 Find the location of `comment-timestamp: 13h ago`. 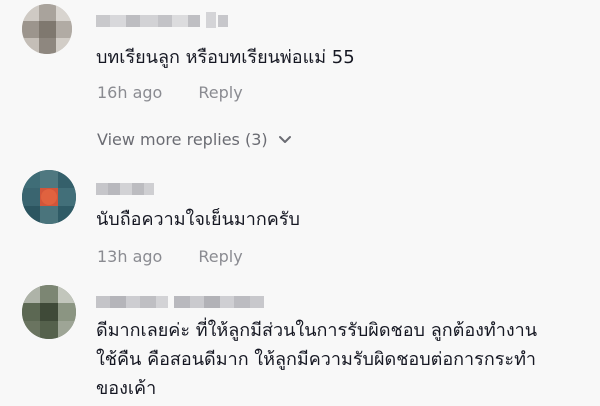

comment-timestamp: 13h ago is located at coordinates (130, 256).